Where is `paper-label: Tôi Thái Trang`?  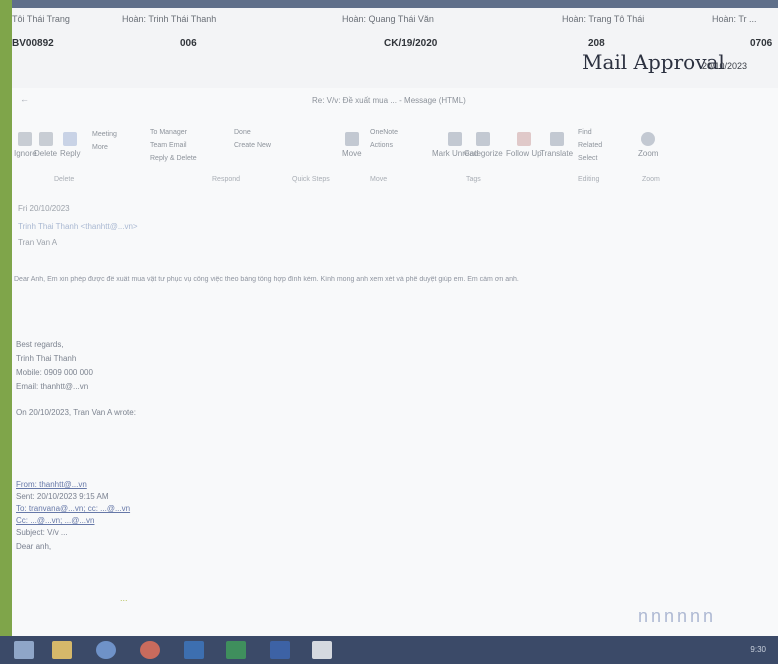 paper-label: Tôi Thái Trang is located at coordinates (41, 19).